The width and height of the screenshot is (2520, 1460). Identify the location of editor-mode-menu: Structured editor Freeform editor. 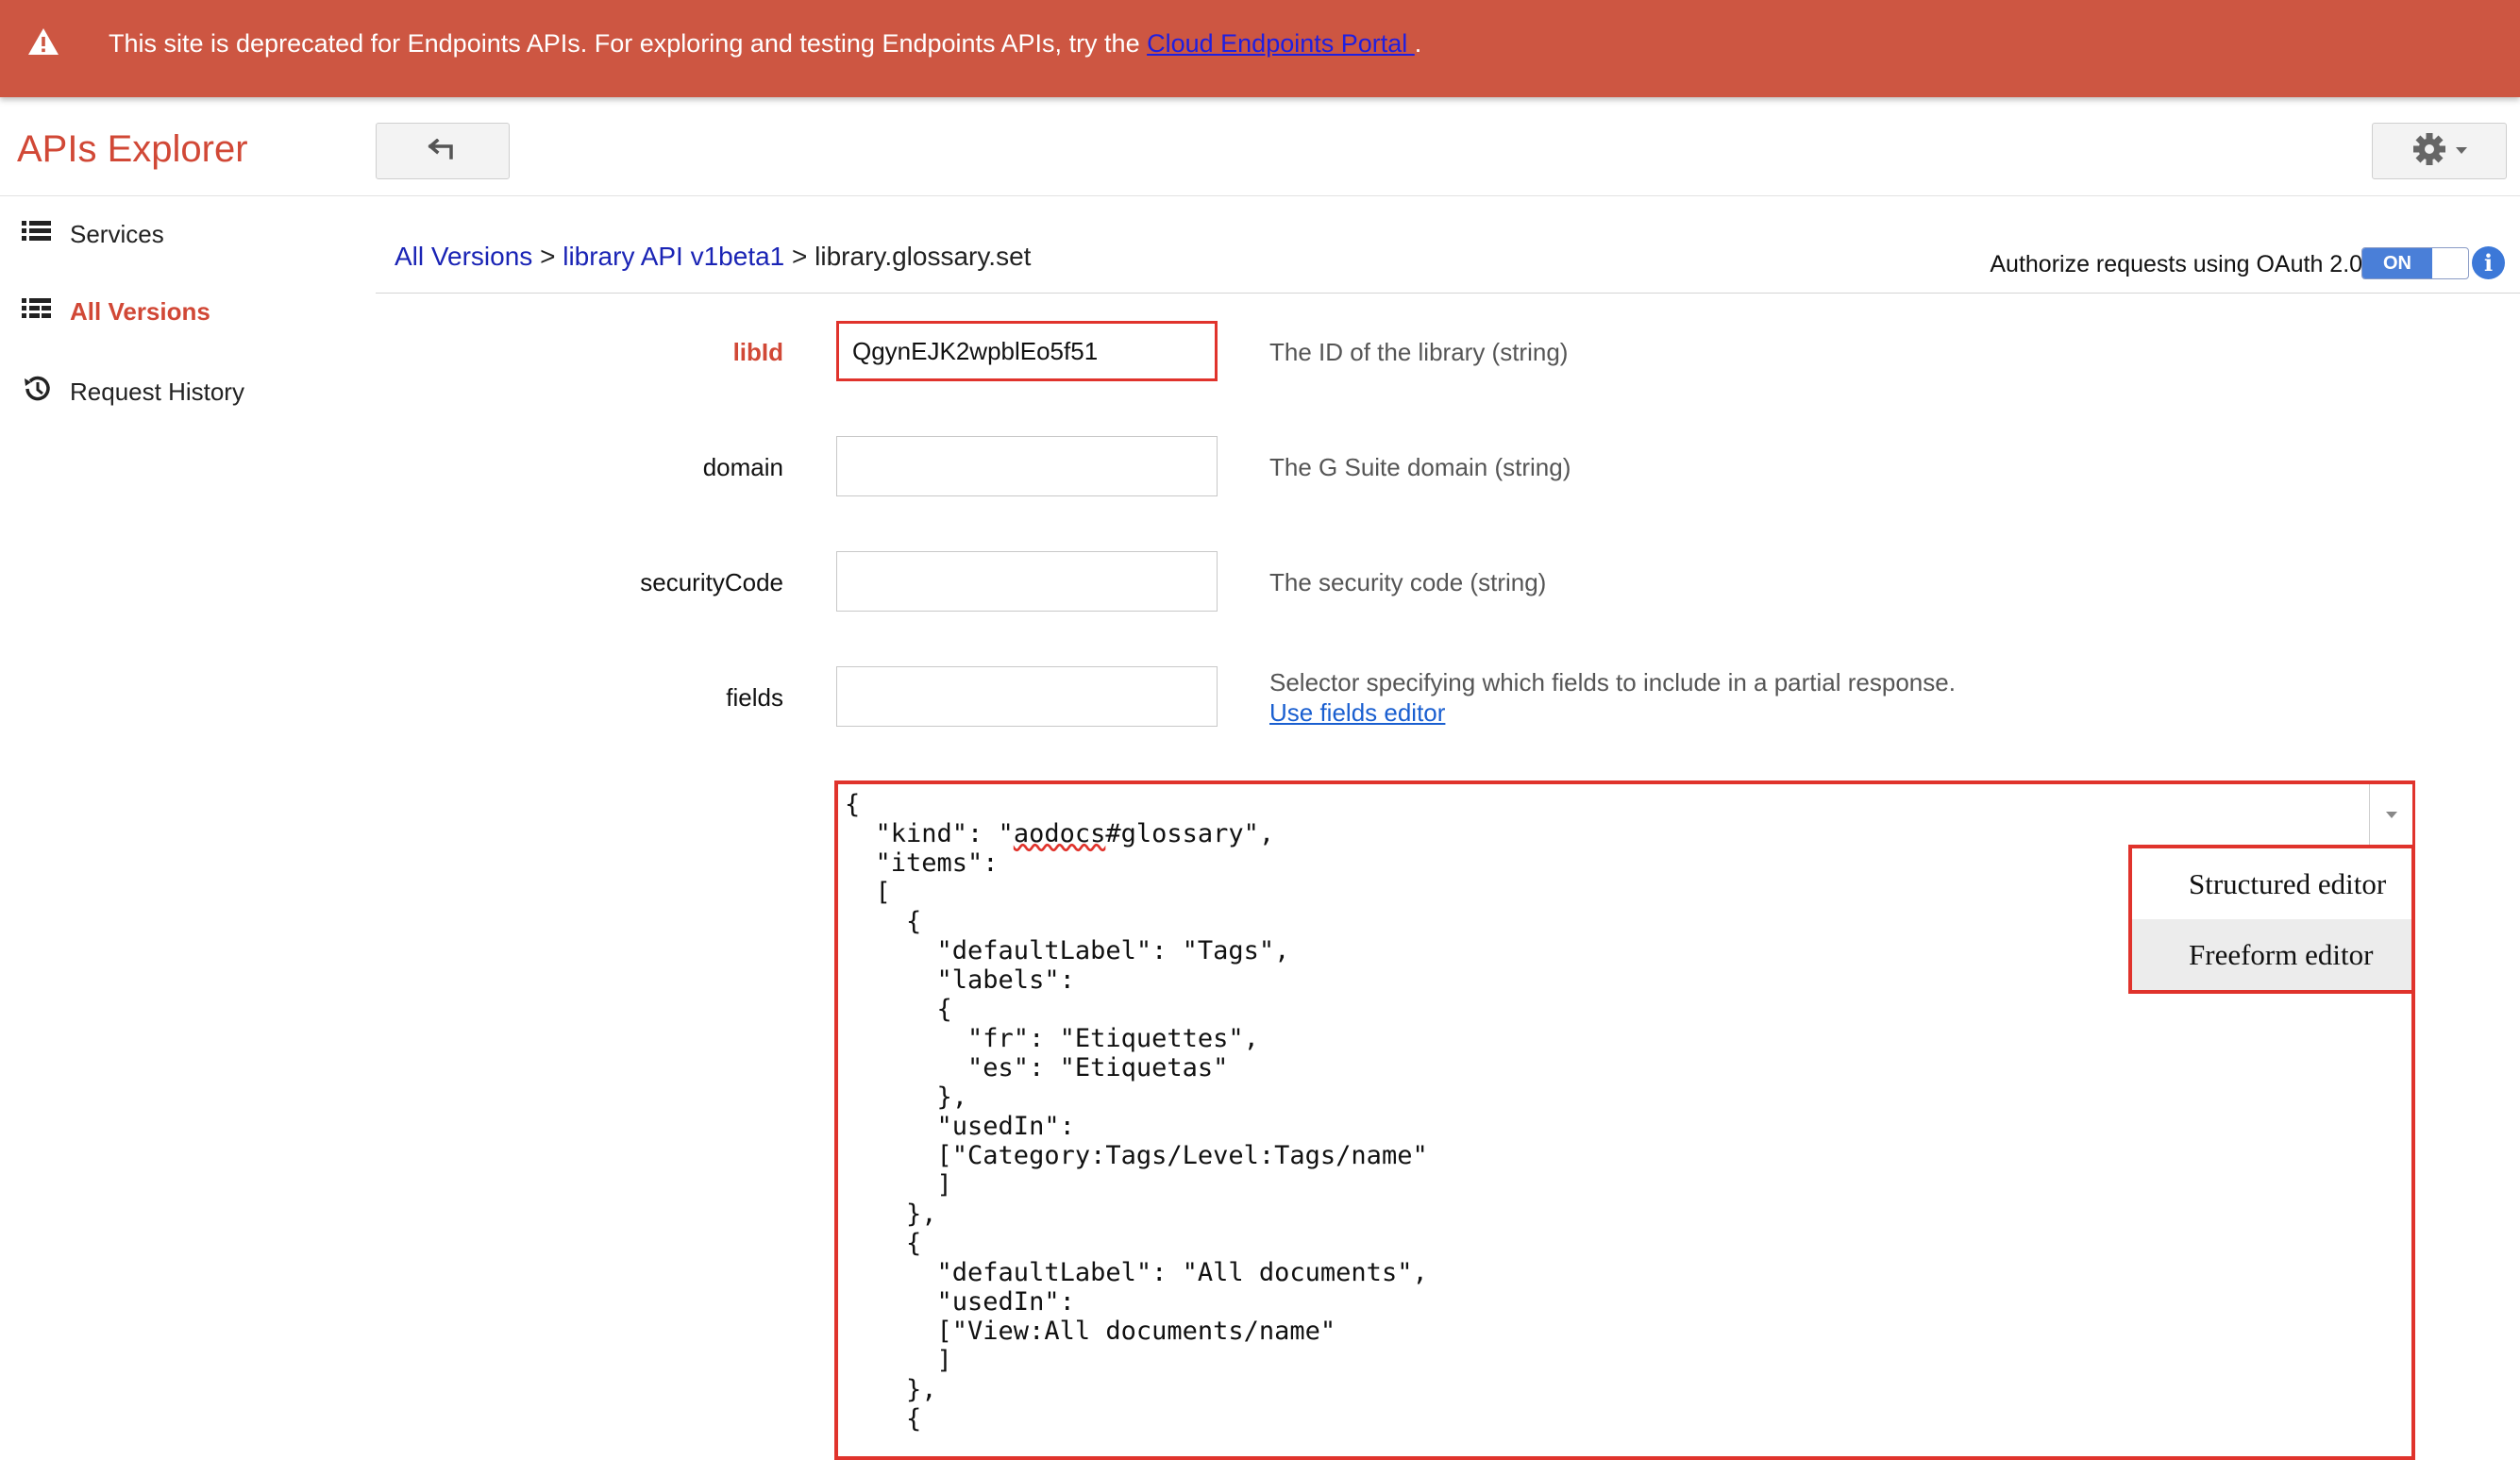
(2271, 919).